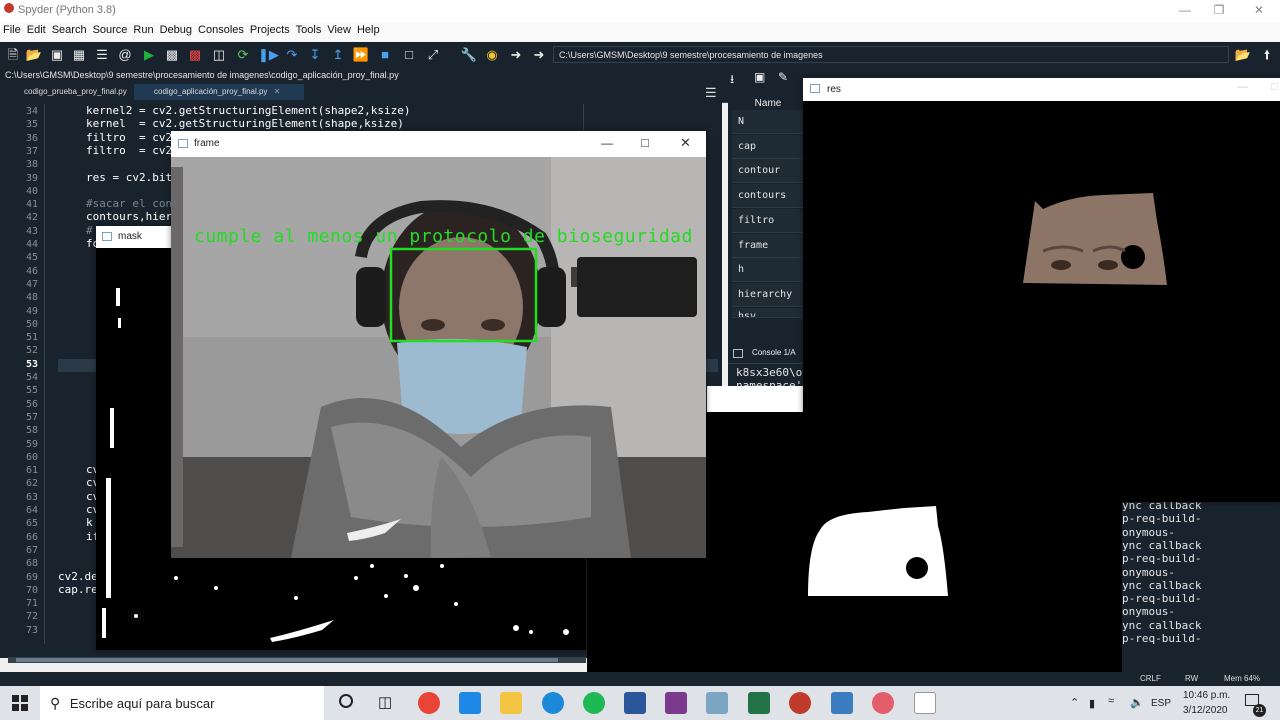  Describe the element at coordinates (69, 29) in the screenshot. I see `menu-search: Search` at that location.